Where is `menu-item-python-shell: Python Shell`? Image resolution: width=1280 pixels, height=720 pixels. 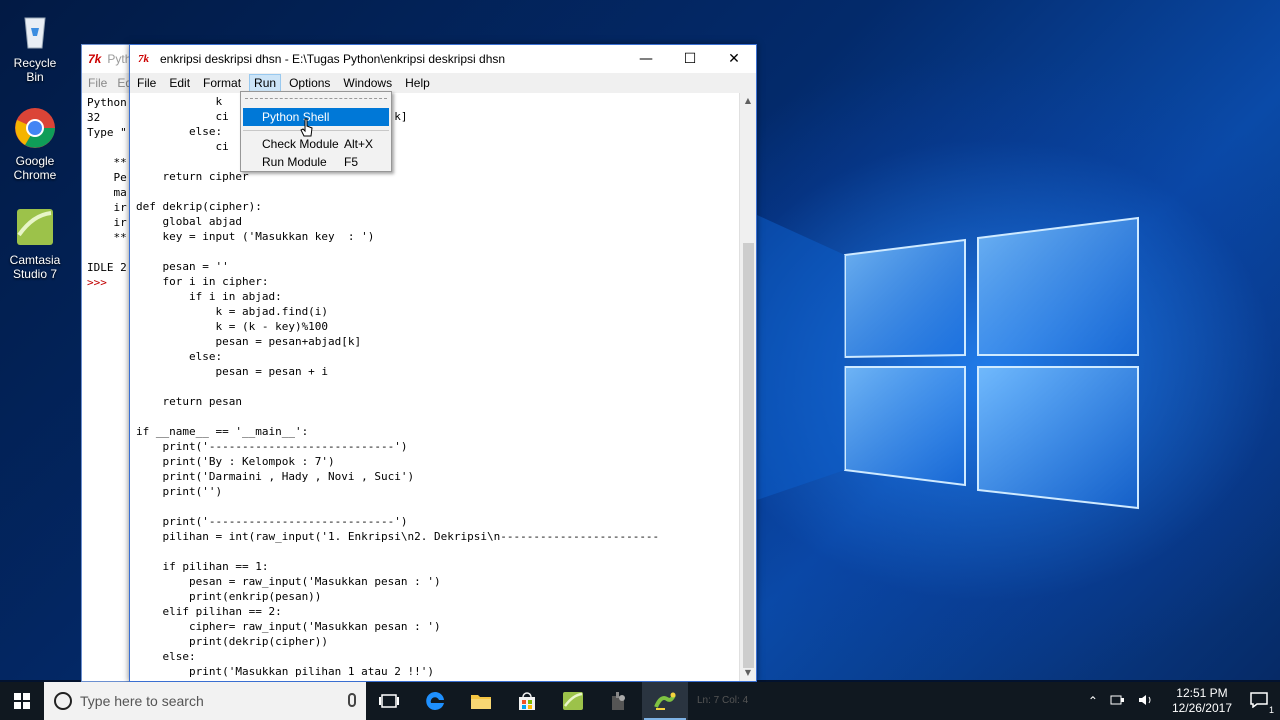 menu-item-python-shell: Python Shell is located at coordinates (316, 117).